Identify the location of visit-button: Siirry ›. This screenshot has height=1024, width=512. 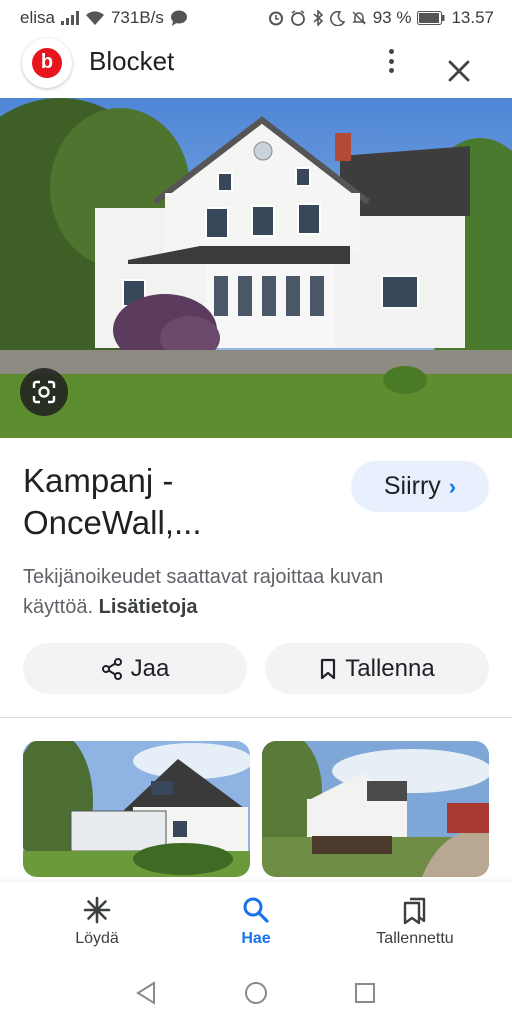
(420, 486).